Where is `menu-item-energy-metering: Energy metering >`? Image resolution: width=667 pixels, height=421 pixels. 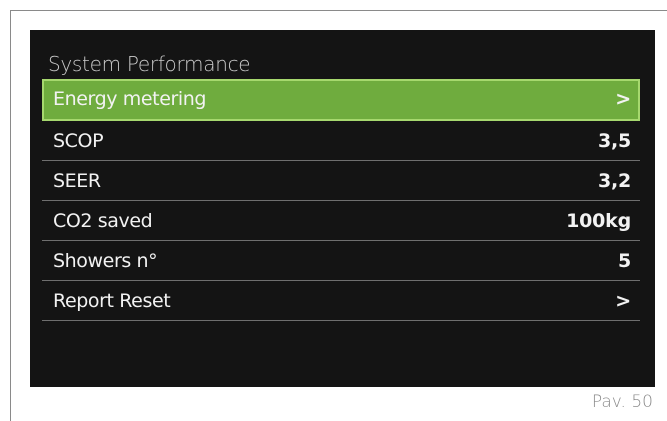 menu-item-energy-metering: Energy metering > is located at coordinates (341, 100).